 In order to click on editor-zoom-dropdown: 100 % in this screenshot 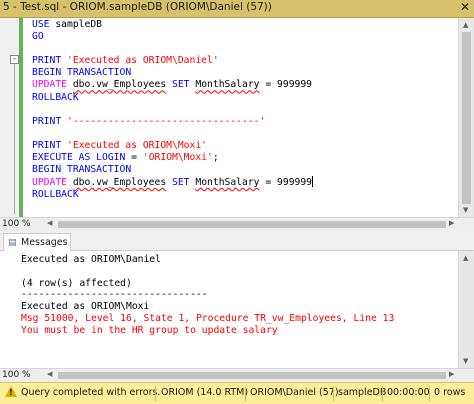, I will do `click(16, 224)`.